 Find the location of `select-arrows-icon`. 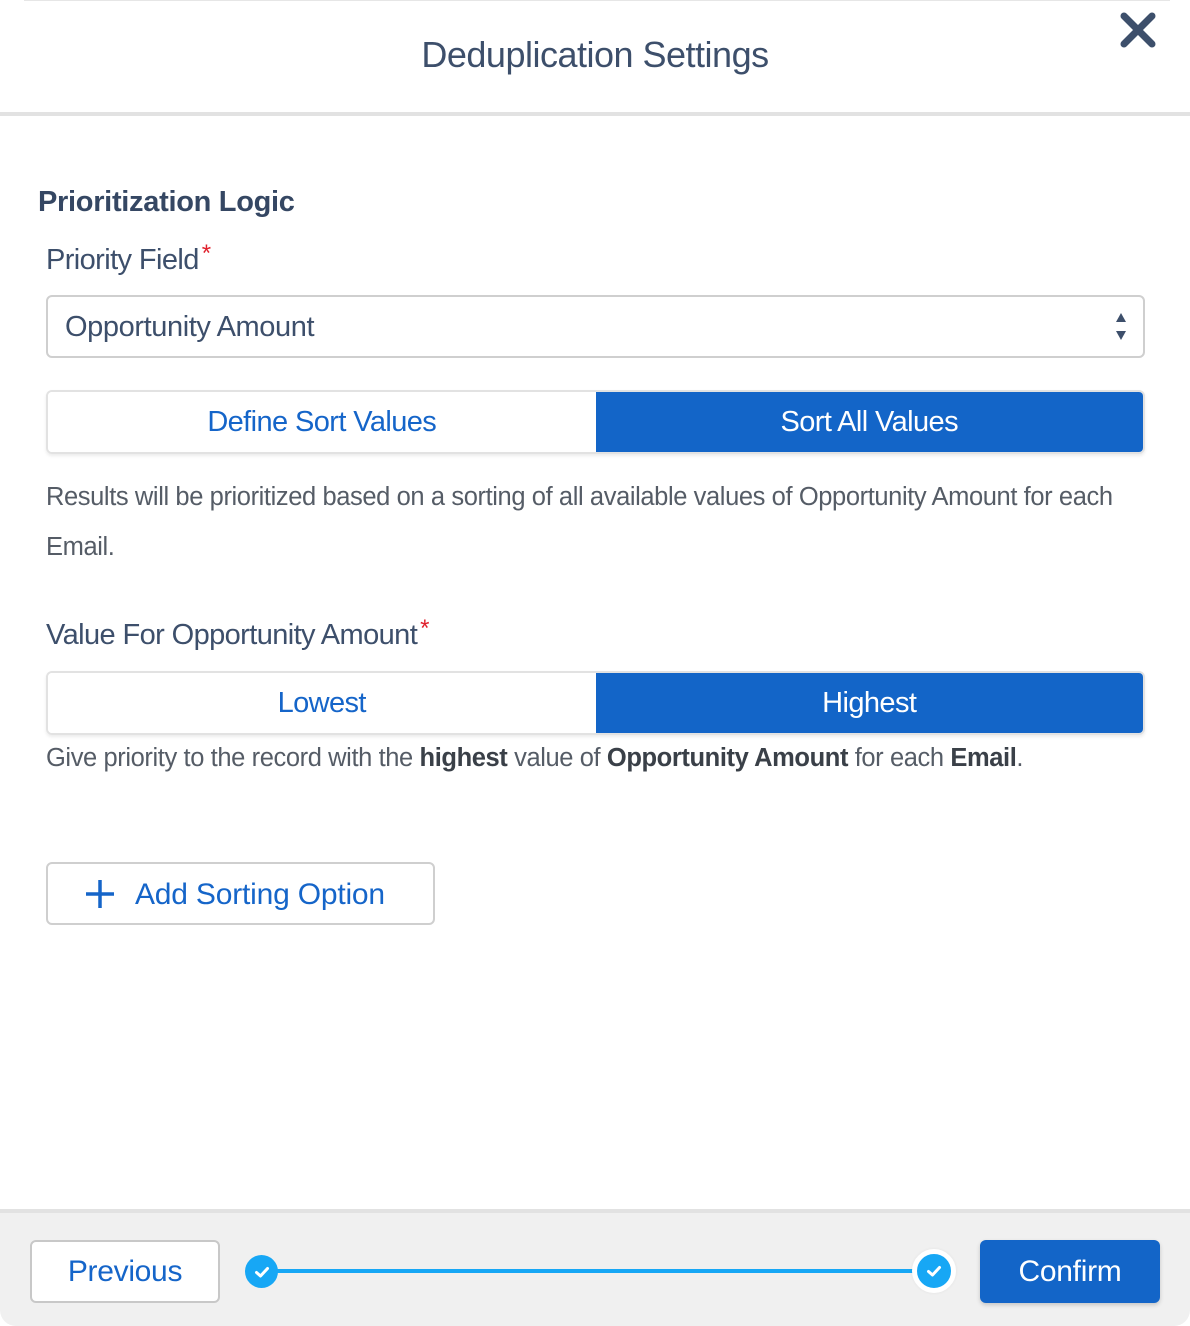

select-arrows-icon is located at coordinates (1121, 326).